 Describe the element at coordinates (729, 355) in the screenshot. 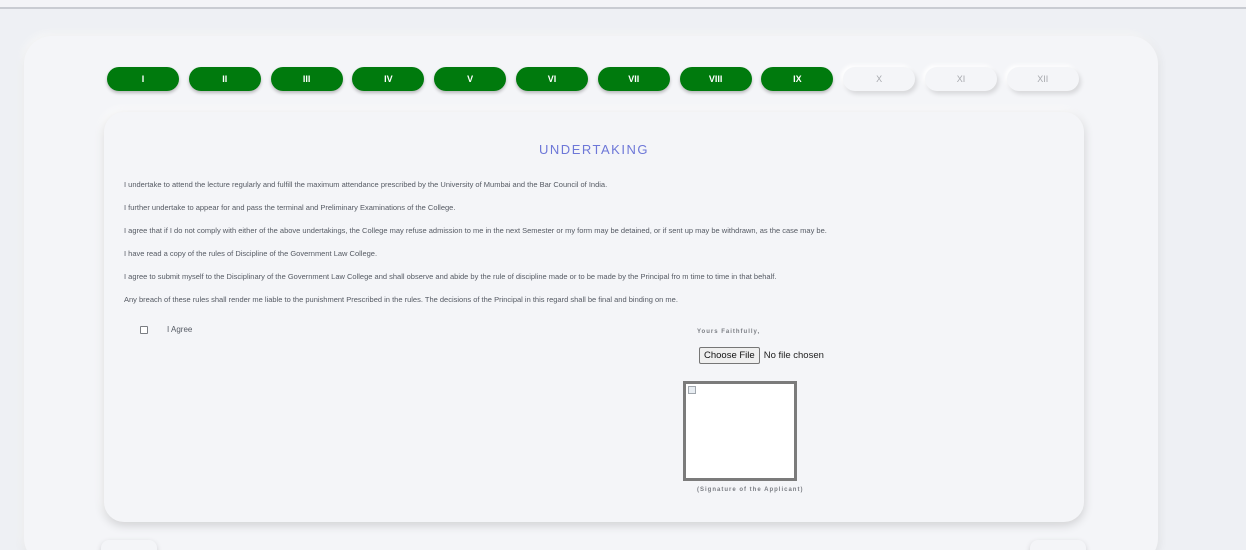

I see `choose-file-button: Choose File` at that location.